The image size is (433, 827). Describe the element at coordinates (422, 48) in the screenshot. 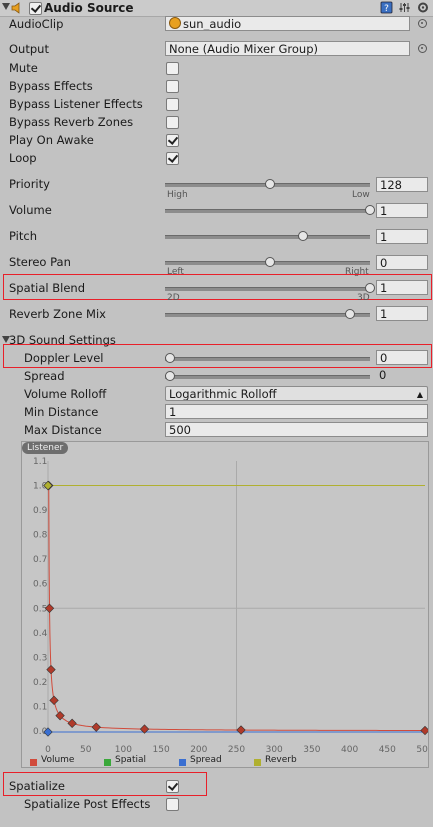

I see `output-picker-icon` at that location.